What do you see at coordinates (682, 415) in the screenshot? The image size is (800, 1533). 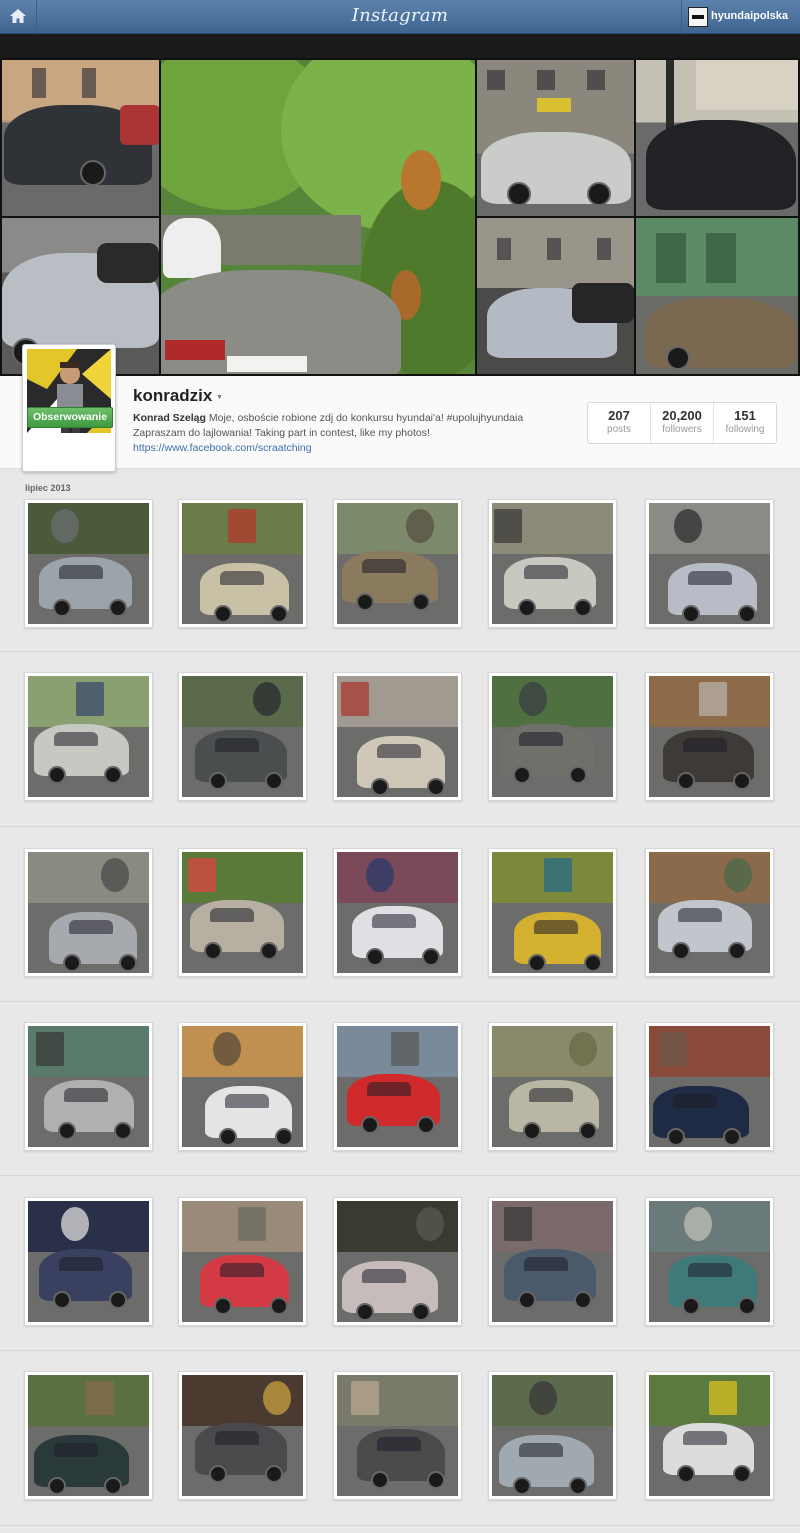 I see `stat-followers-count: 20,200` at bounding box center [682, 415].